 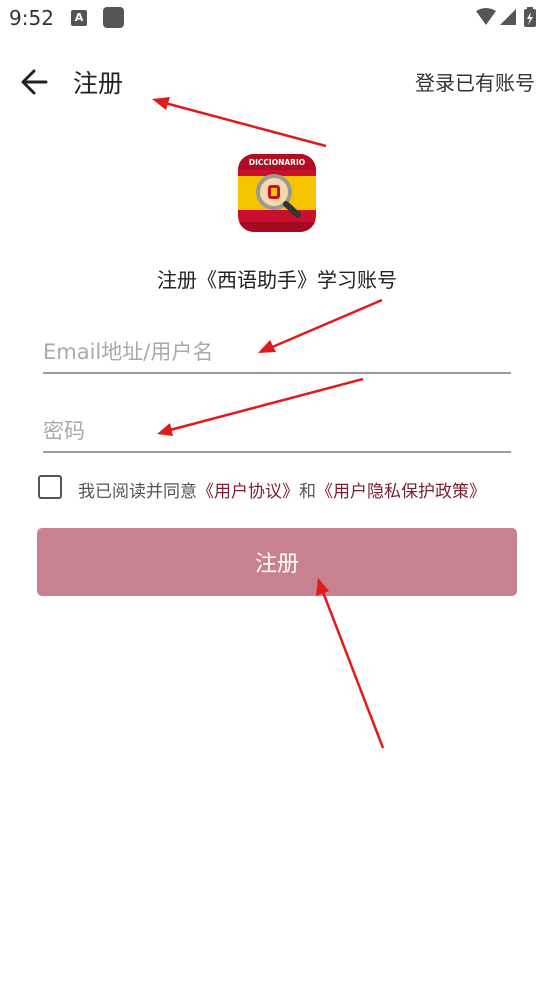 What do you see at coordinates (98, 83) in the screenshot?
I see `page-title: 注册` at bounding box center [98, 83].